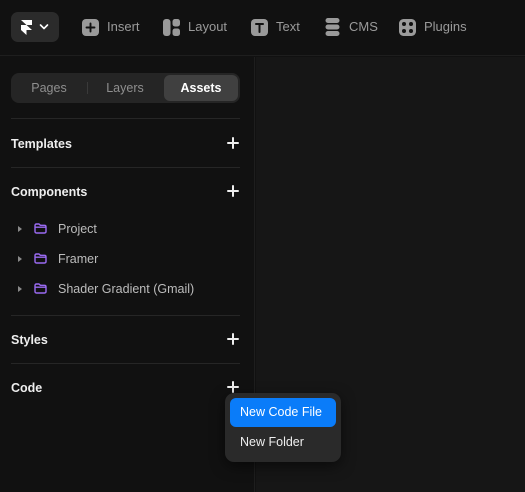 The height and width of the screenshot is (492, 525). I want to click on folder-row-project: Project, so click(57, 229).